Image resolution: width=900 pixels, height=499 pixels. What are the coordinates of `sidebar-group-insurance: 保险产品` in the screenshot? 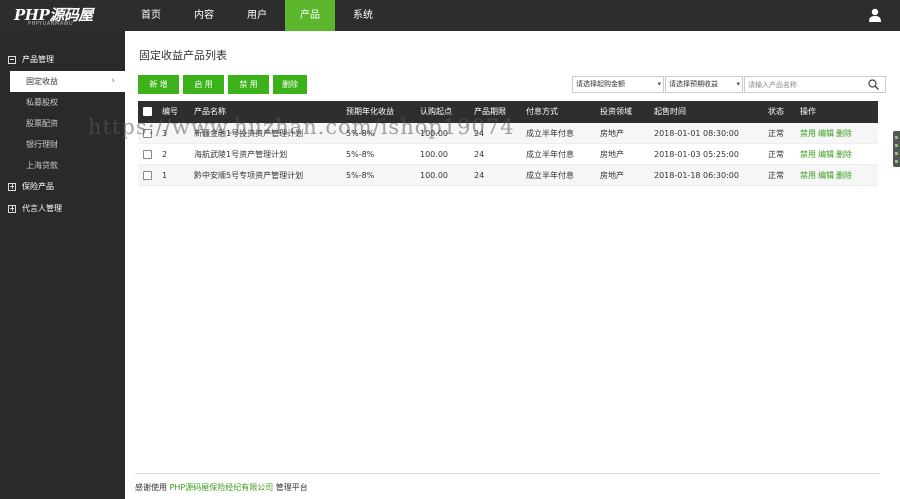 It's located at (62, 187).